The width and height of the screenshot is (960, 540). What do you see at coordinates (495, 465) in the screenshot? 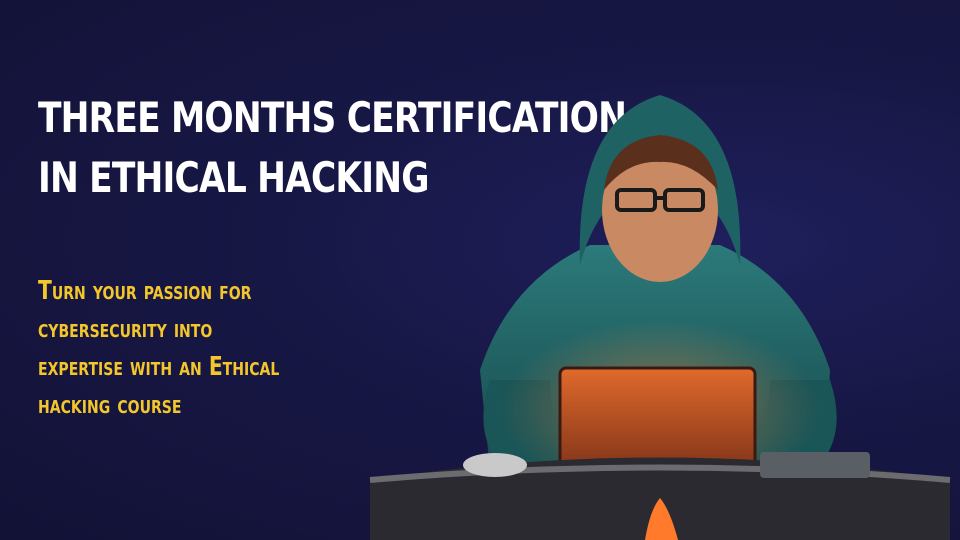
I see `mug-icon` at bounding box center [495, 465].